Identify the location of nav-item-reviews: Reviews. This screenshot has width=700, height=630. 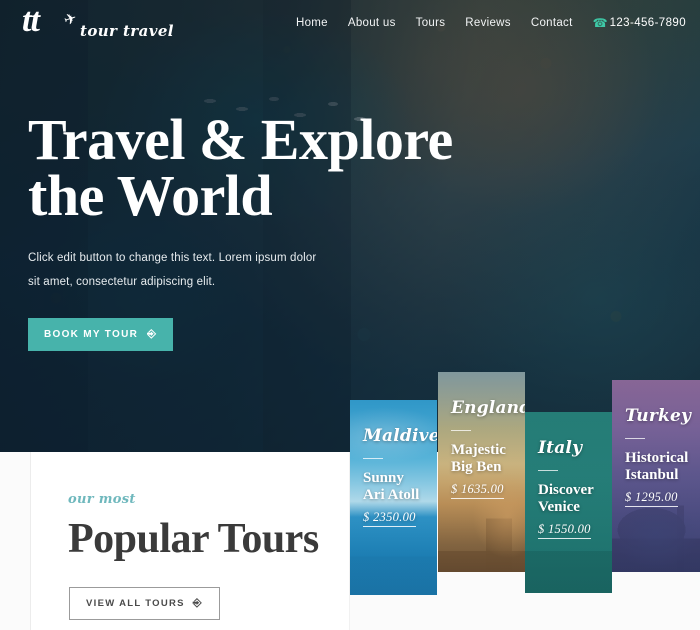
(488, 23).